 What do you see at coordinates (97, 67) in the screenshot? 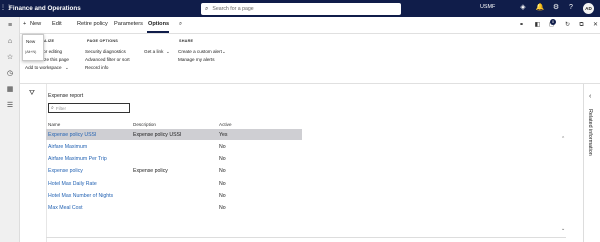
I see `record-info-button: Record info` at bounding box center [97, 67].